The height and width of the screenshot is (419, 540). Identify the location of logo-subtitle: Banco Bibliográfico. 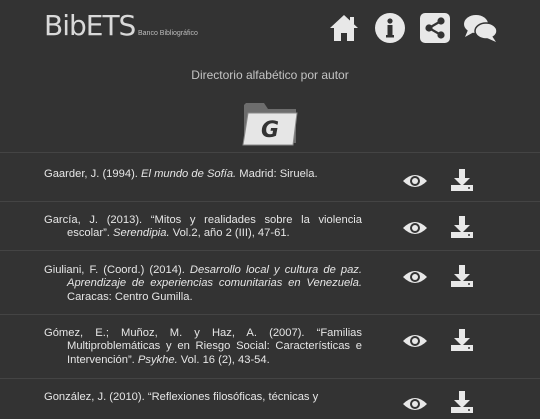
(168, 33).